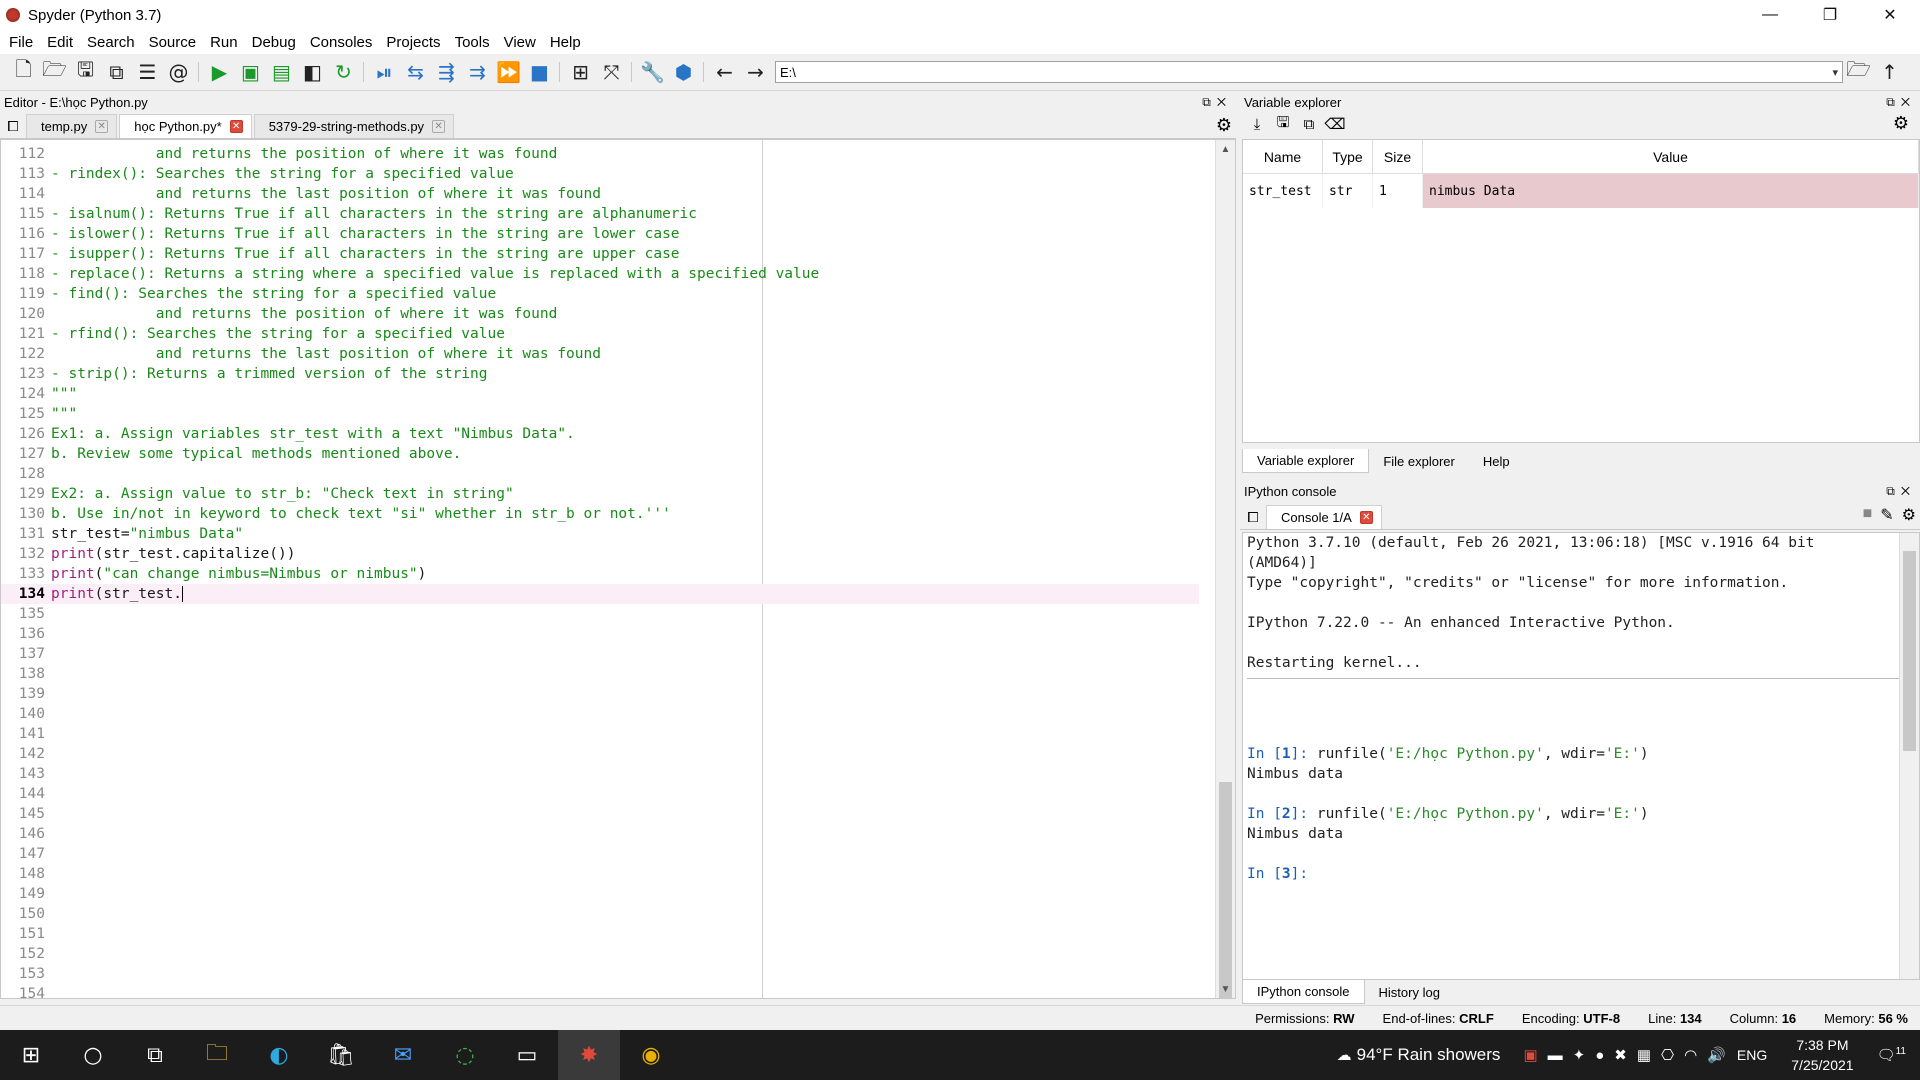  I want to click on scroll-up-icon: ▲, so click(1225, 149).